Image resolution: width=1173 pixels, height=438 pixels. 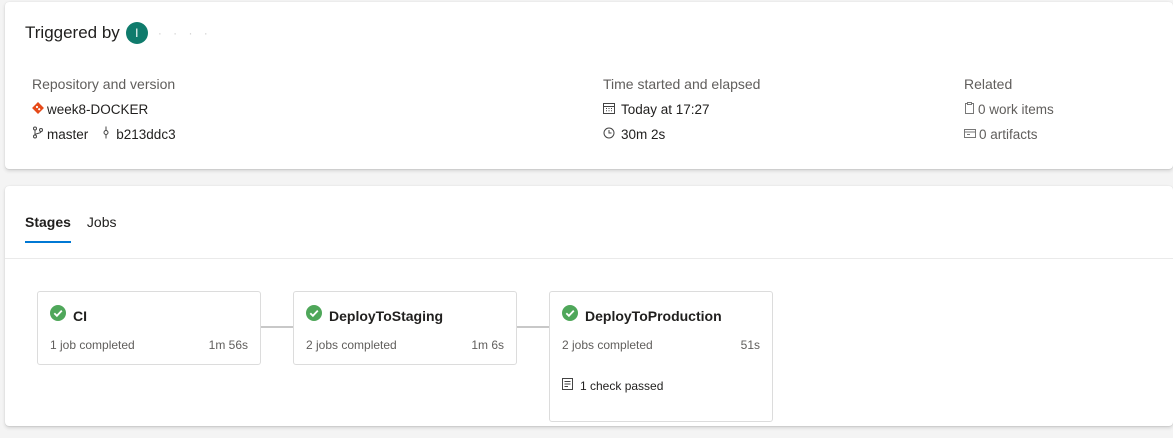 What do you see at coordinates (79, 228) in the screenshot?
I see `view-tabs: Stages Jobs` at bounding box center [79, 228].